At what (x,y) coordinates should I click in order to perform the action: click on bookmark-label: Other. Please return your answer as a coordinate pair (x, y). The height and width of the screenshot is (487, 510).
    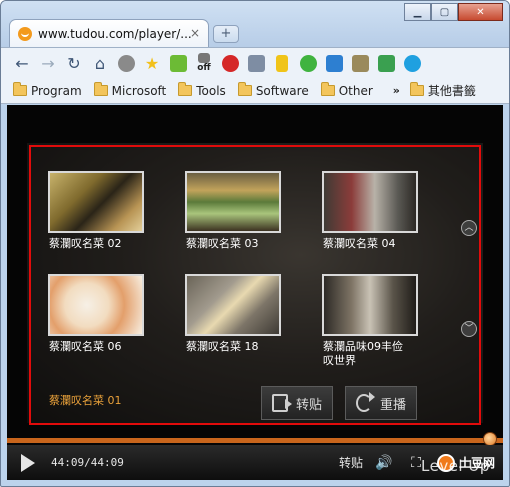
    Looking at the image, I should click on (355, 90).